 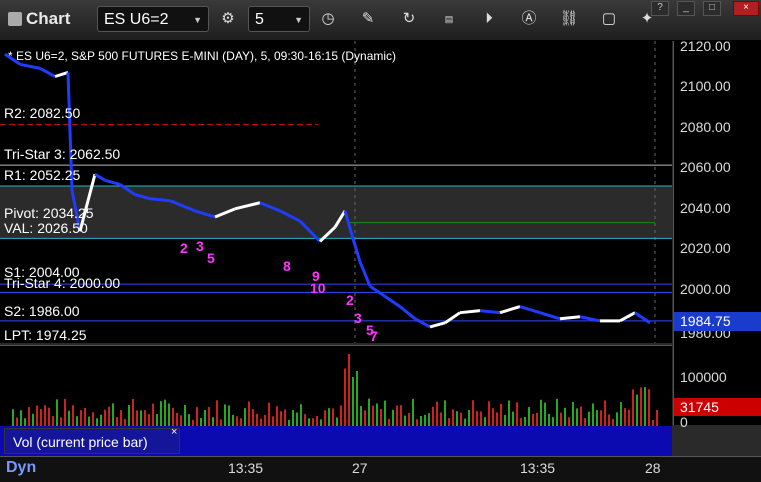 What do you see at coordinates (136, 19) in the screenshot?
I see `symbol-value: ES U6=2` at bounding box center [136, 19].